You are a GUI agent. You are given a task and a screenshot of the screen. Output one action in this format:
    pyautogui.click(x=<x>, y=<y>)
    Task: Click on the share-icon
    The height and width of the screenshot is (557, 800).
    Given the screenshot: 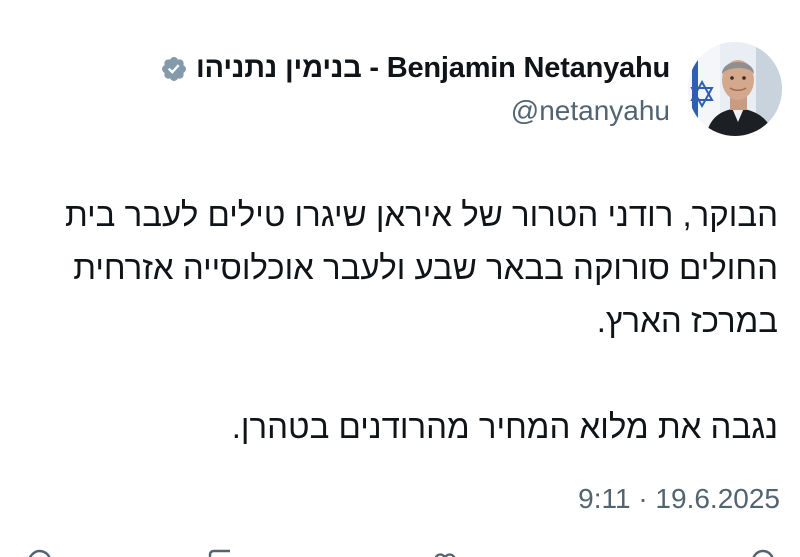 What is the action you would take?
    pyautogui.click(x=763, y=553)
    